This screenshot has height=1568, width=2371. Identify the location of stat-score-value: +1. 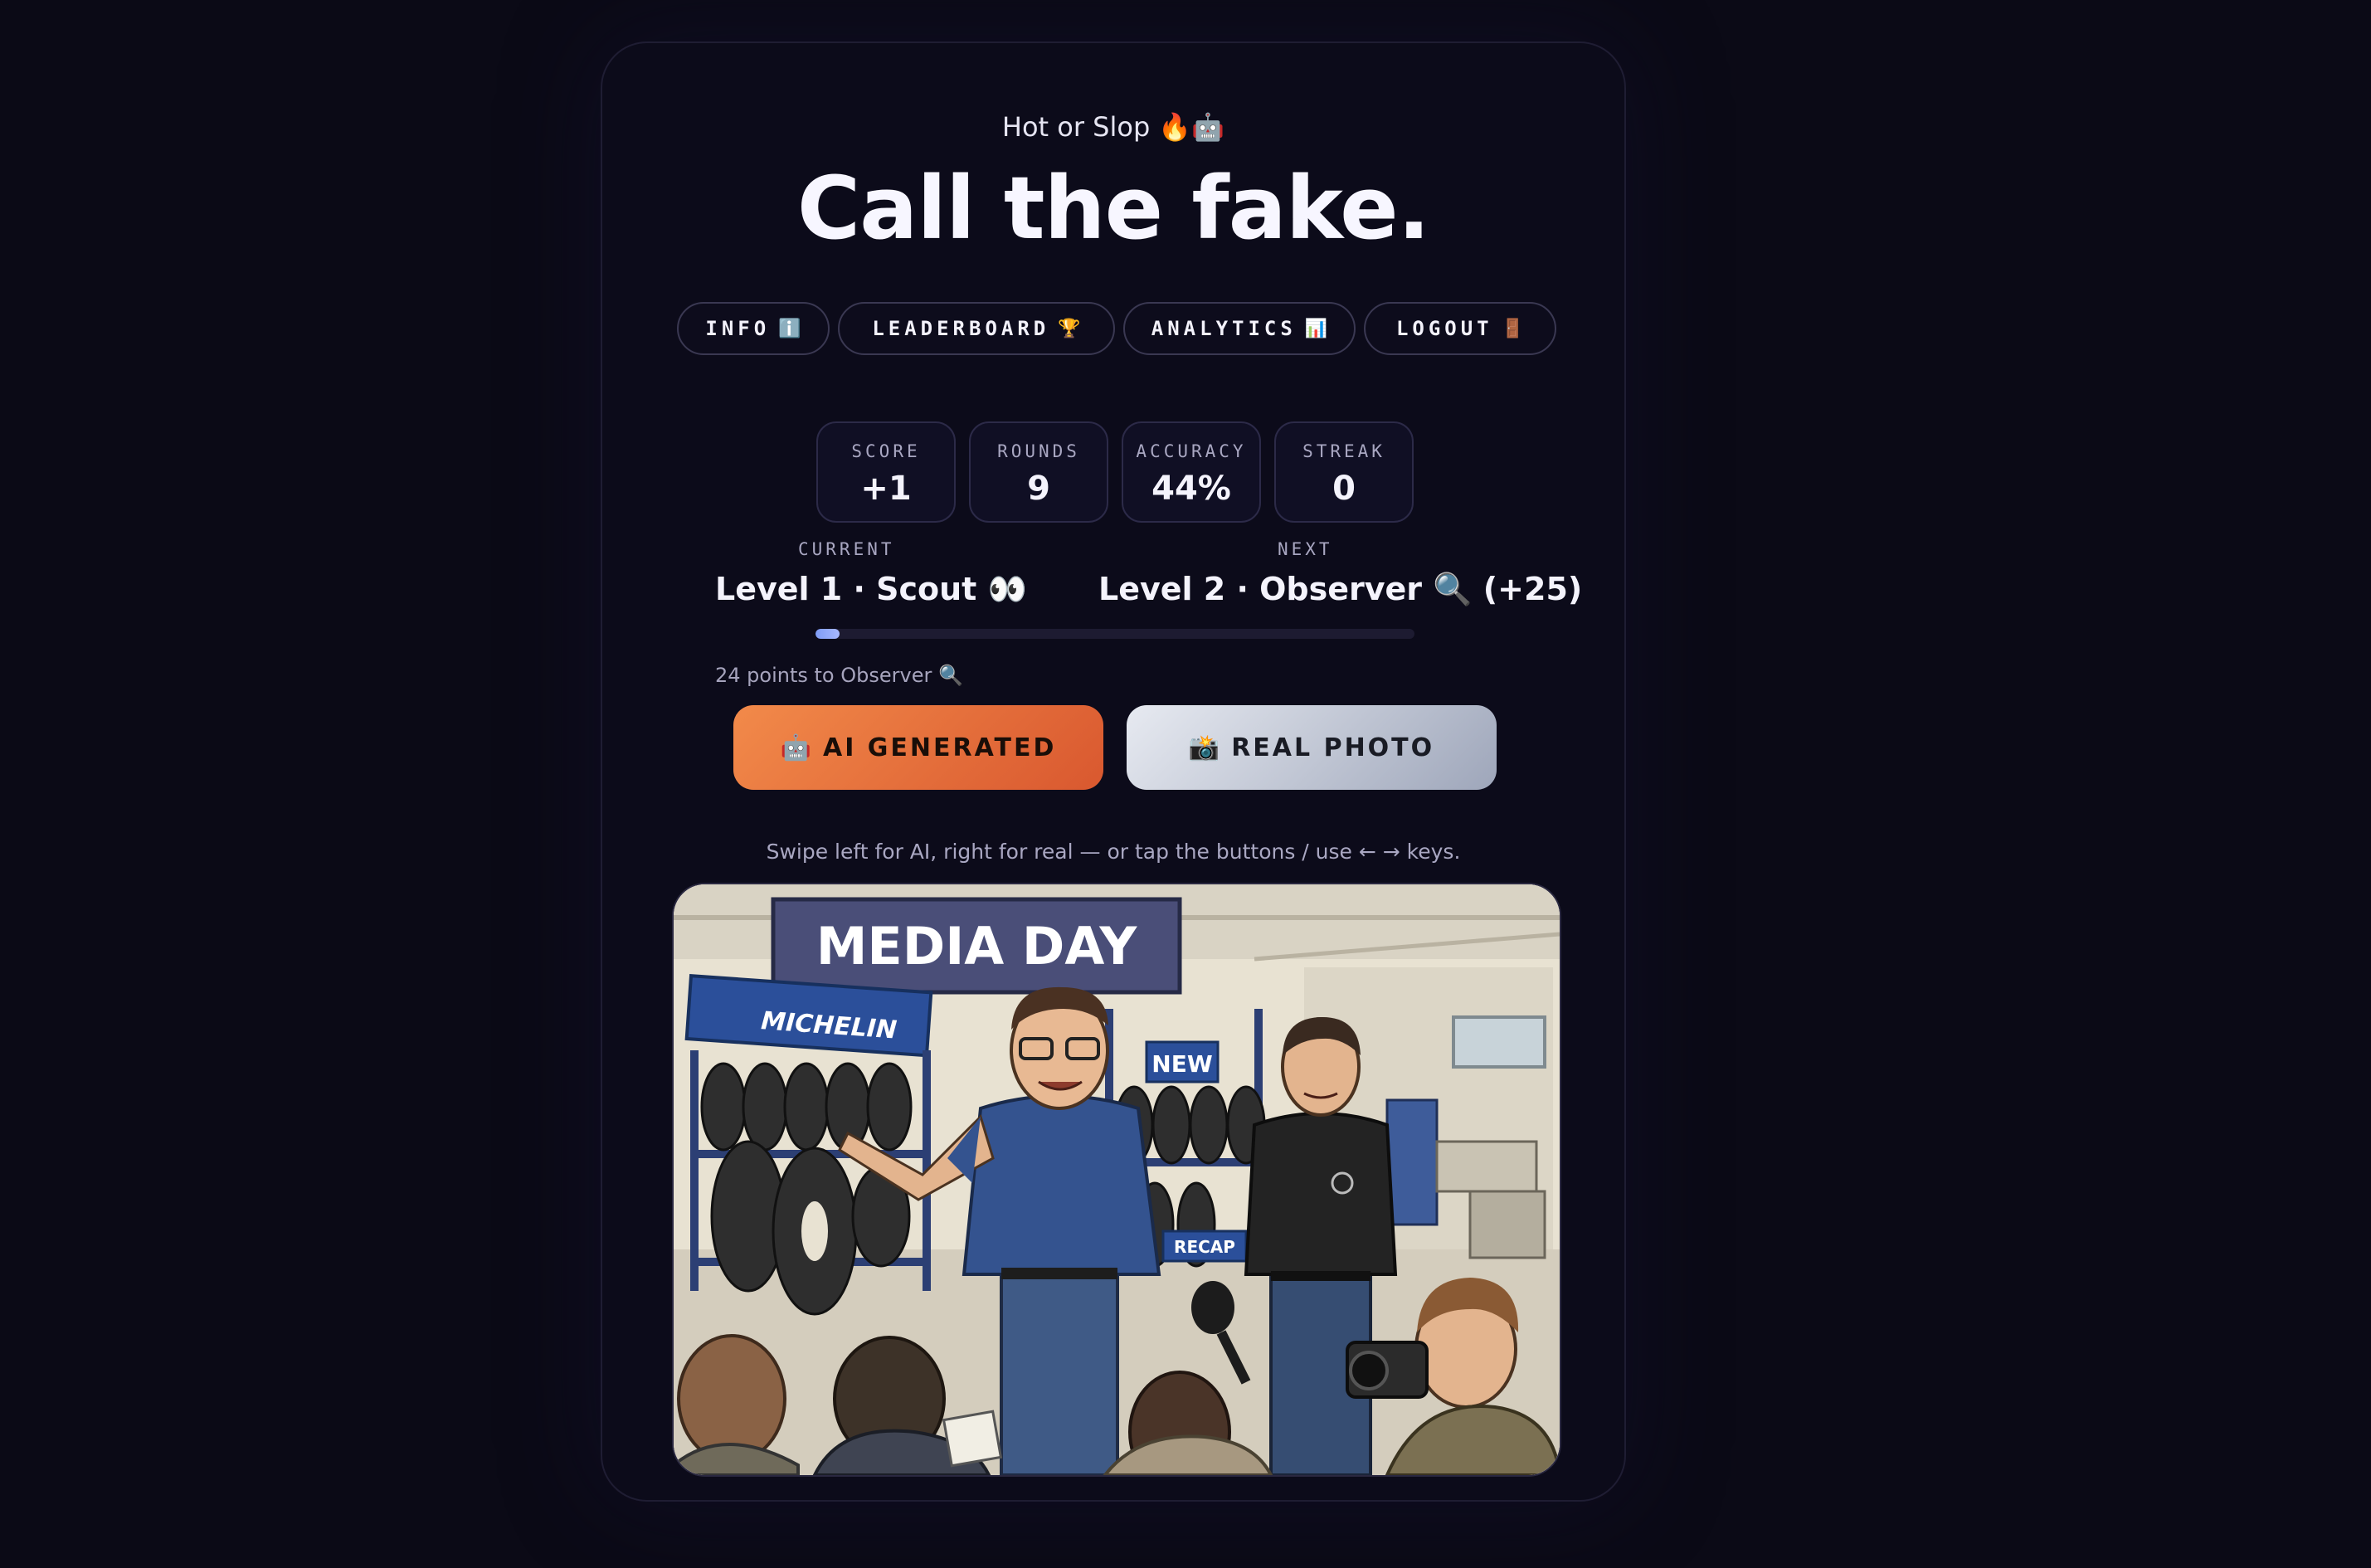
(886, 489).